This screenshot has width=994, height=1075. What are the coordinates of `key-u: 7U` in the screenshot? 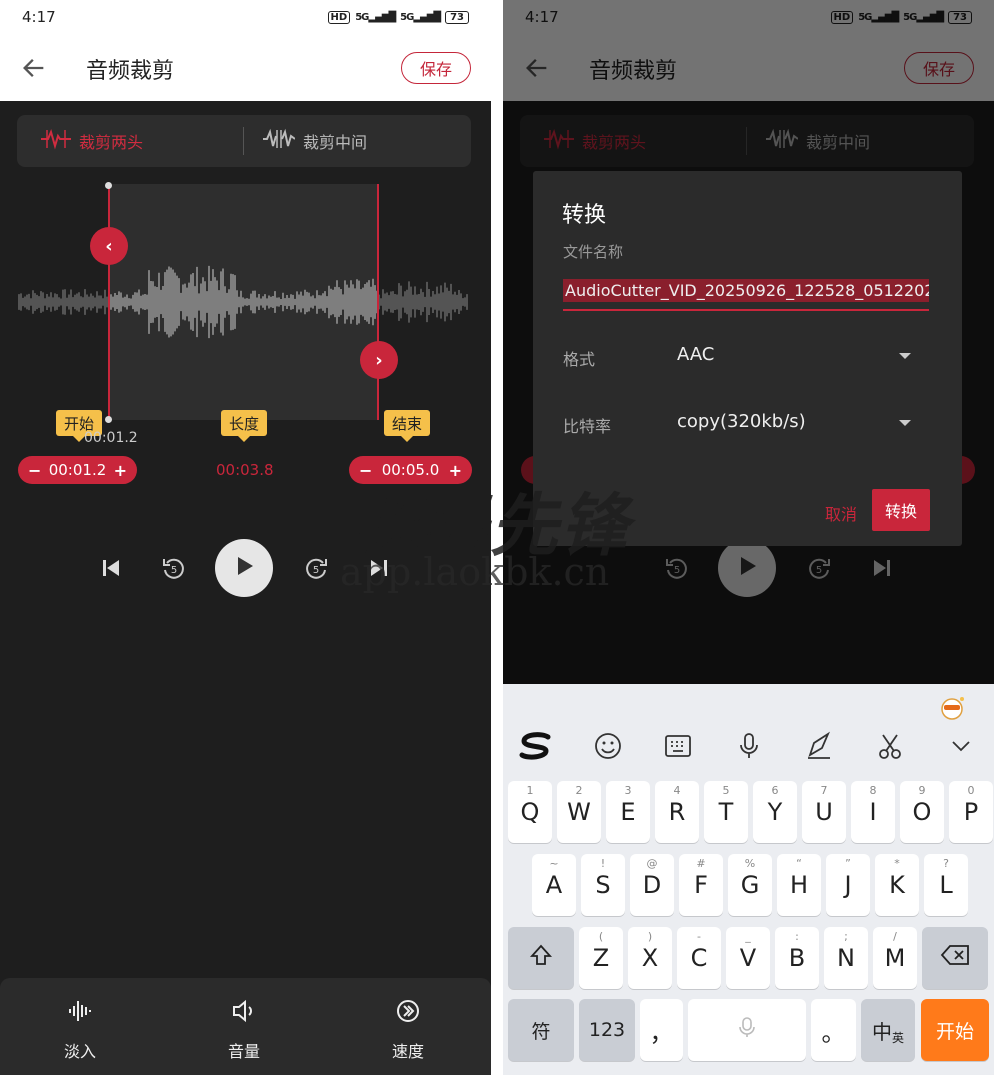 It's located at (824, 812).